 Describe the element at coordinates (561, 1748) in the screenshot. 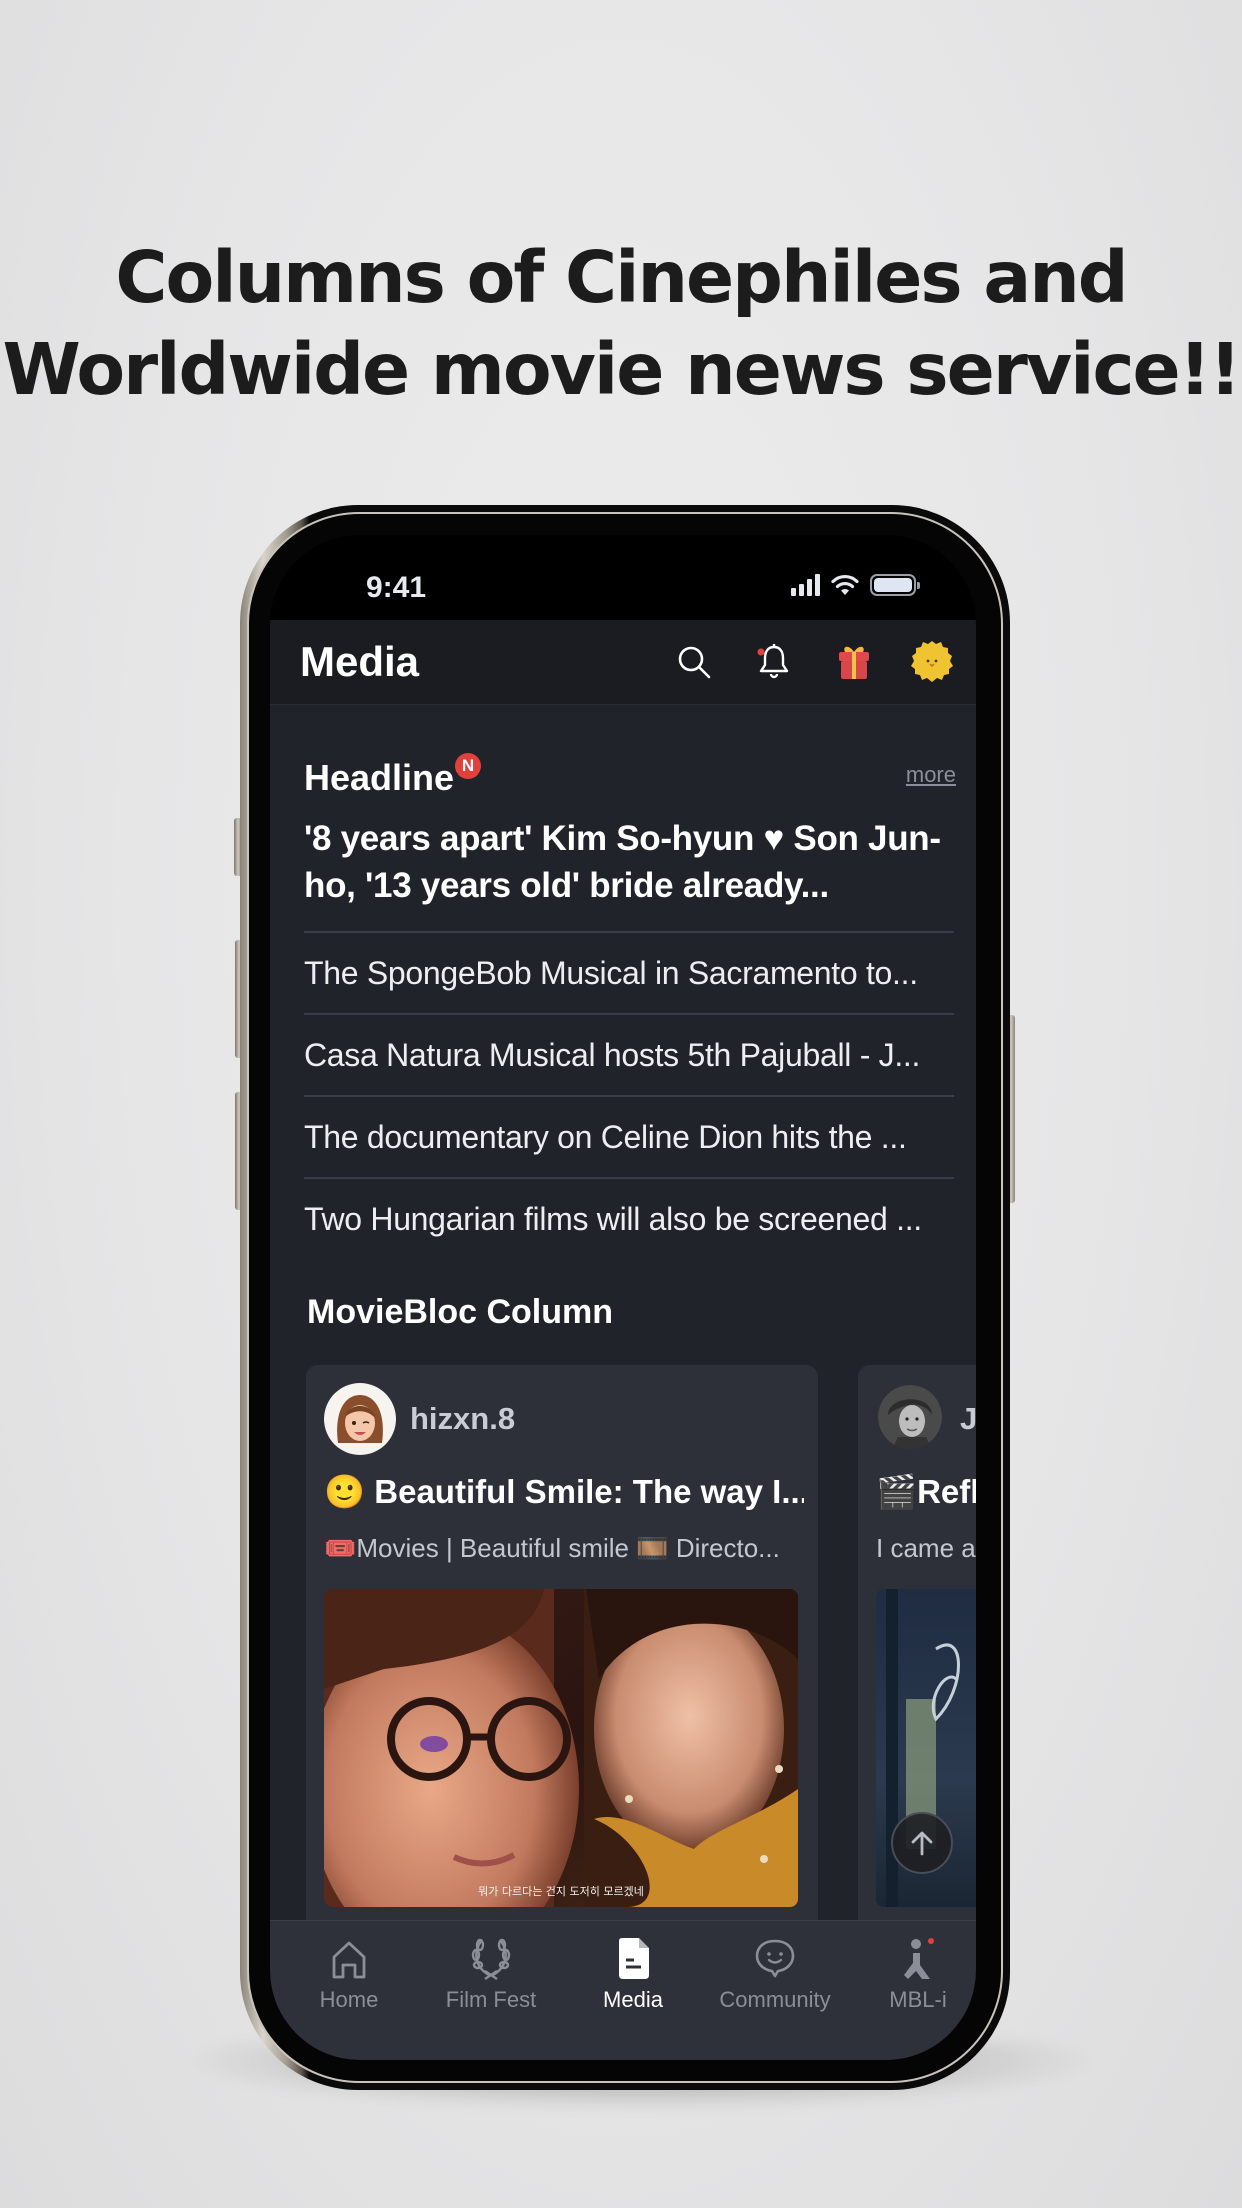

I see `card-thumbnail: 뭐가 다르다는 건지 도저히 모르겠네` at that location.